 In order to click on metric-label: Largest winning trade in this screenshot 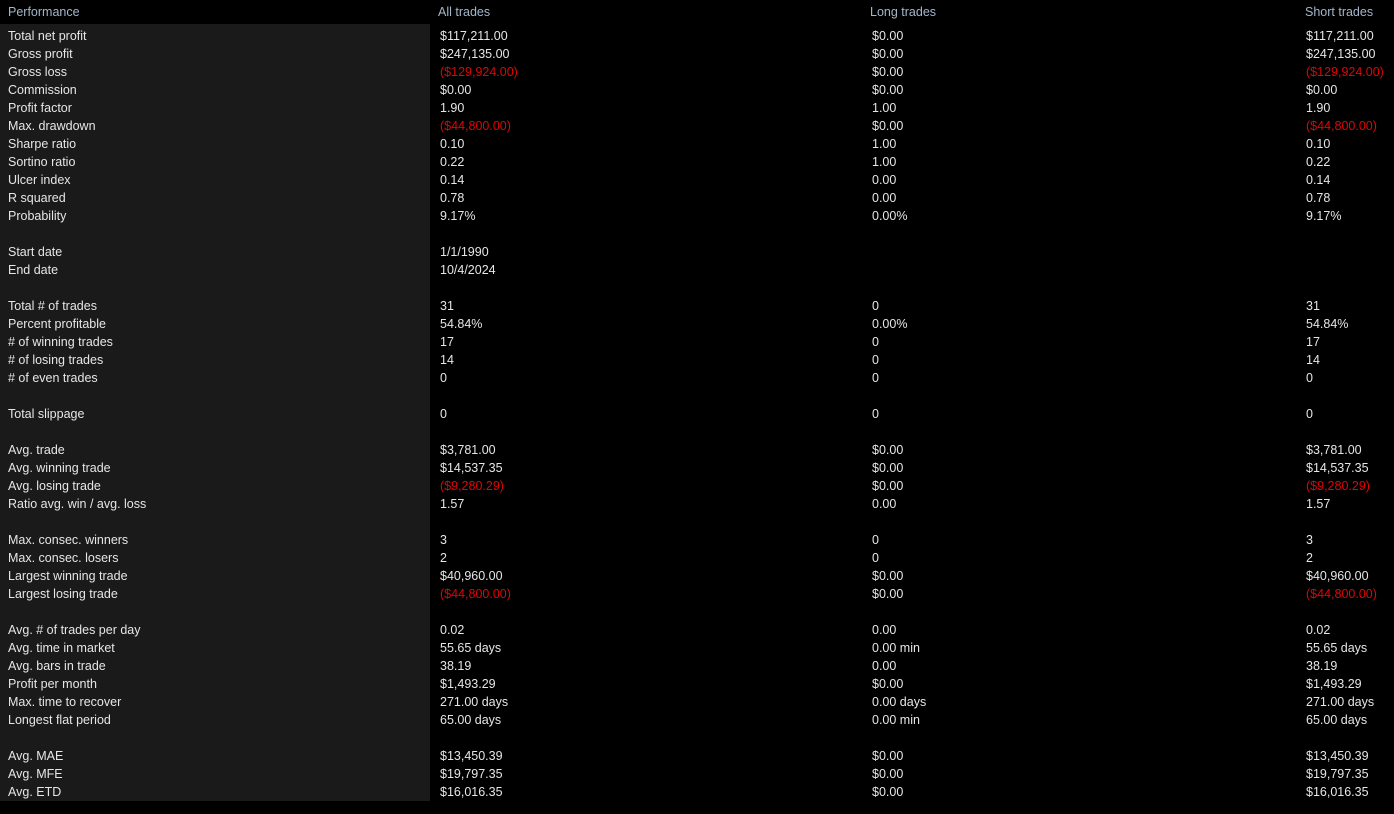, I will do `click(68, 576)`.